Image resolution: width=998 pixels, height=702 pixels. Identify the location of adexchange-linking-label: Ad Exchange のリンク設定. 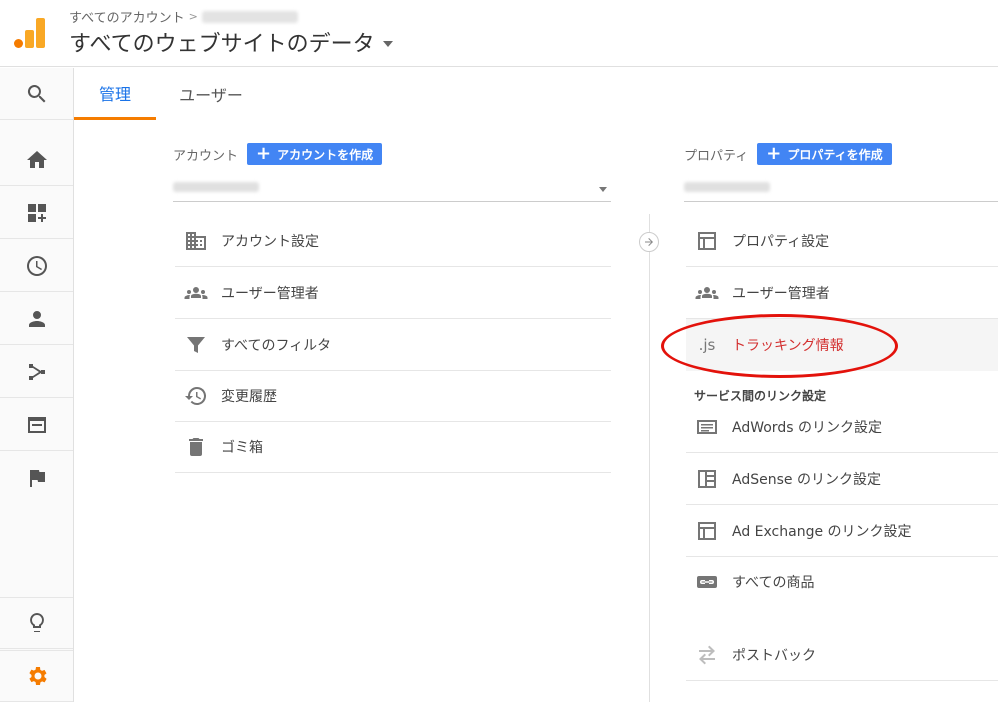
(822, 531).